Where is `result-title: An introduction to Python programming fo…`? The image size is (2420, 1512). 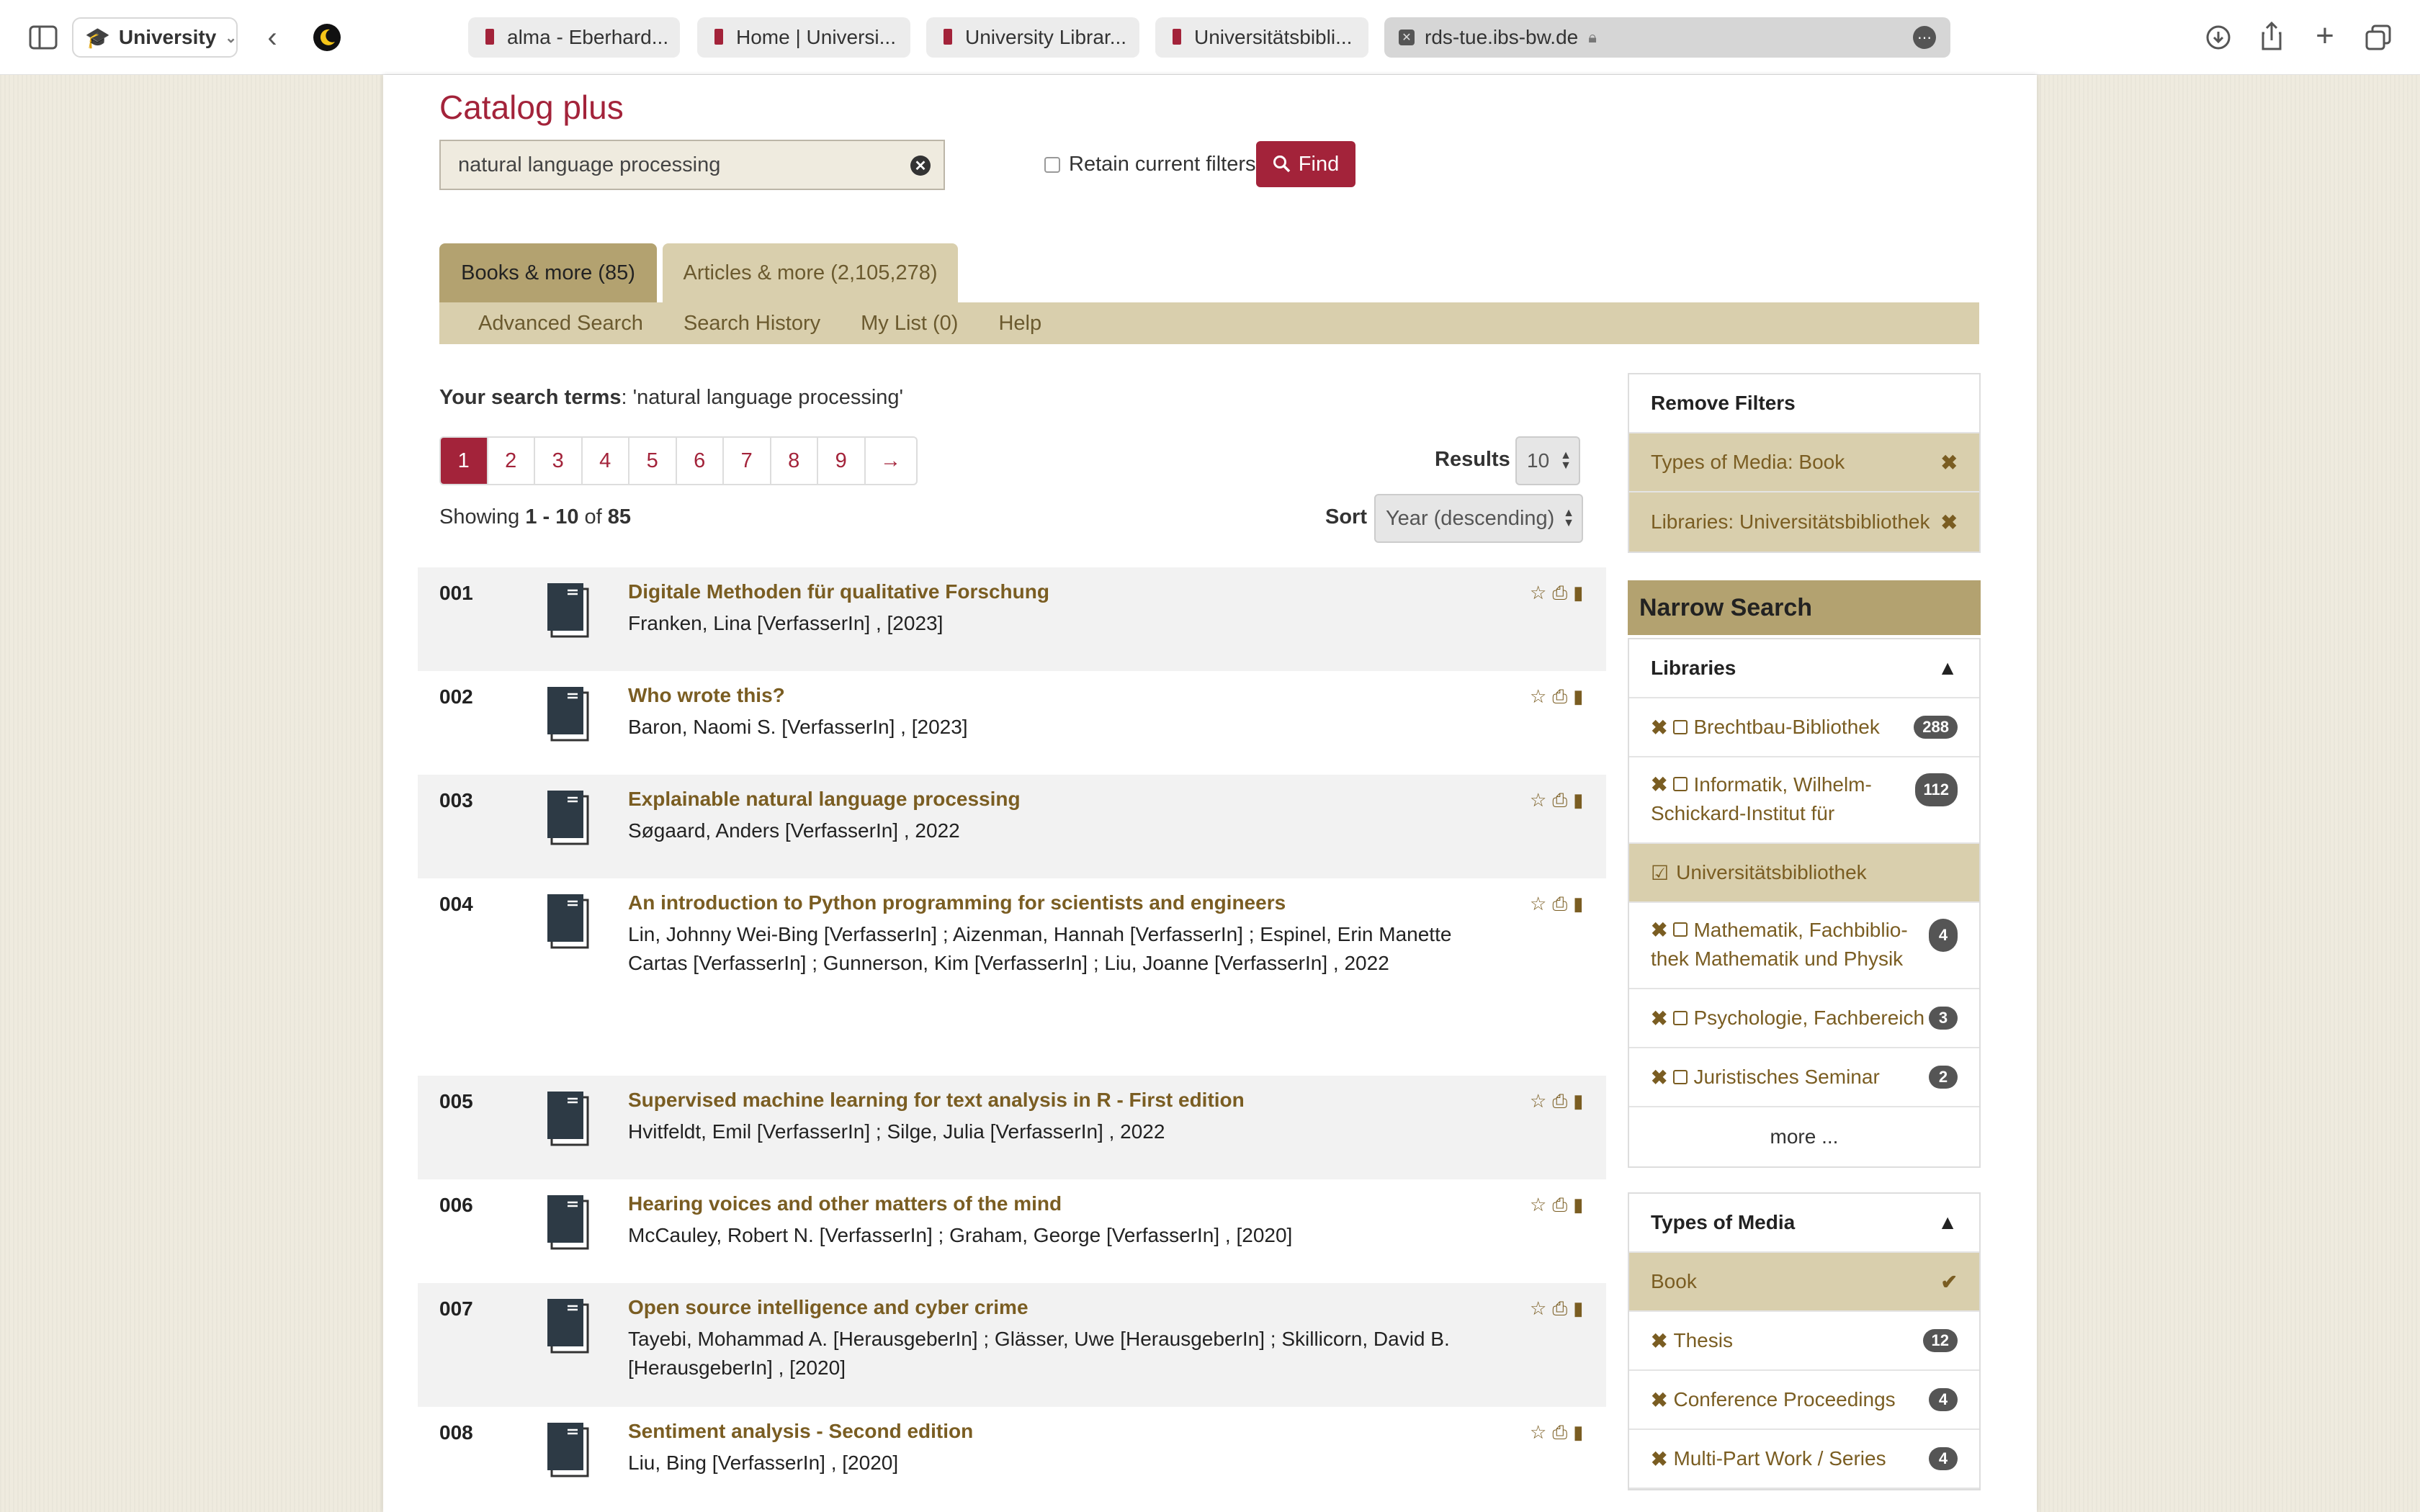 result-title: An introduction to Python programming fo… is located at coordinates (957, 902).